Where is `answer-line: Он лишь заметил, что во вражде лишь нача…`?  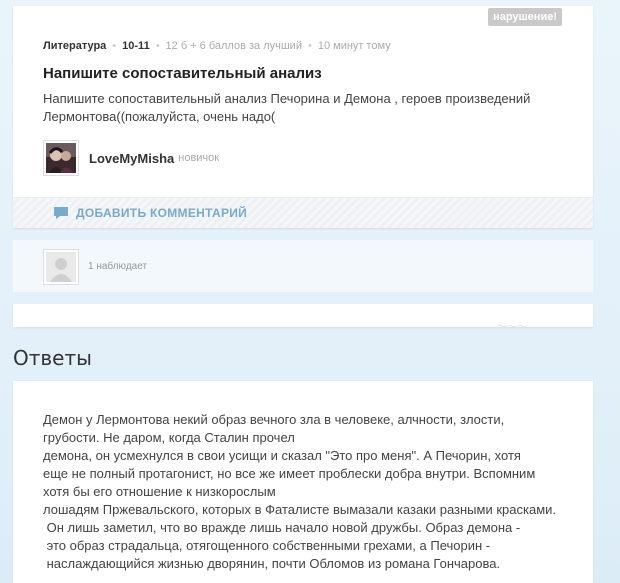 answer-line: Он лишь заметил, что во вражде лишь нача… is located at coordinates (282, 527).